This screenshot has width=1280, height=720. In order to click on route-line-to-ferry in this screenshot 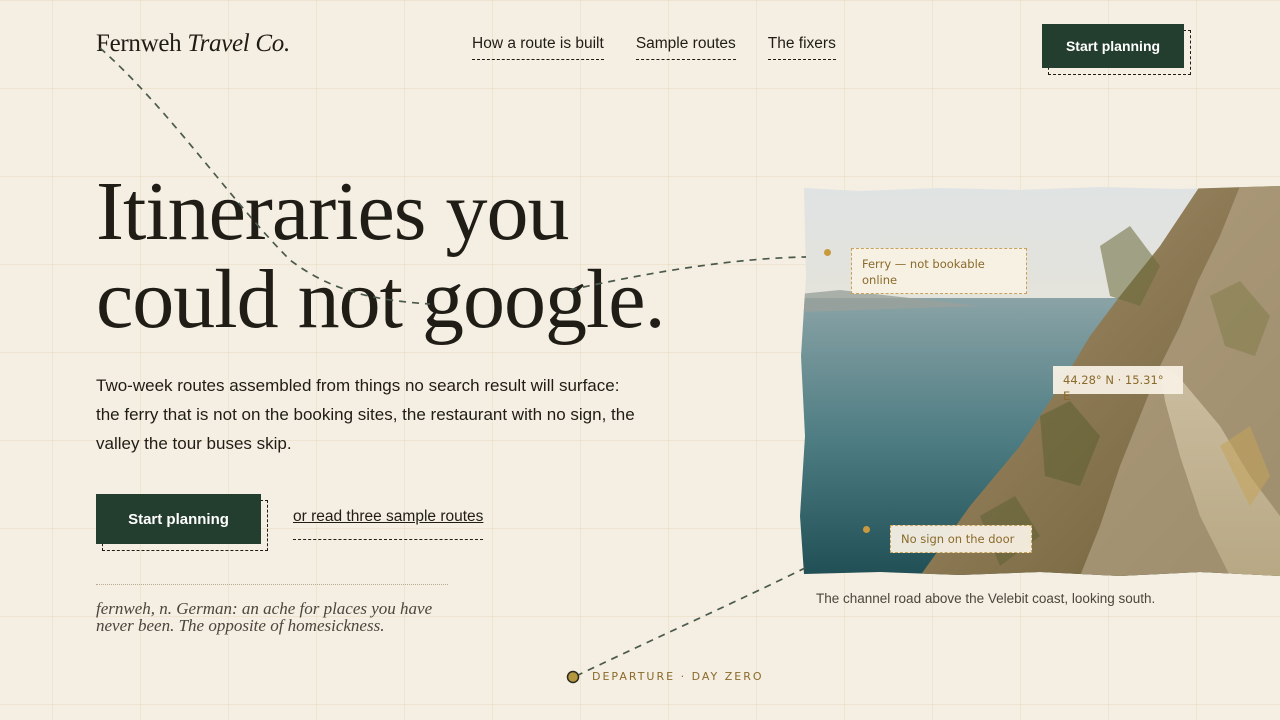, I will do `click(688, 273)`.